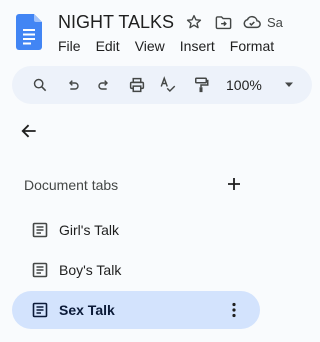 The image size is (320, 342). Describe the element at coordinates (136, 230) in the screenshot. I see `tab-girls-talk: Girl's Talk` at that location.